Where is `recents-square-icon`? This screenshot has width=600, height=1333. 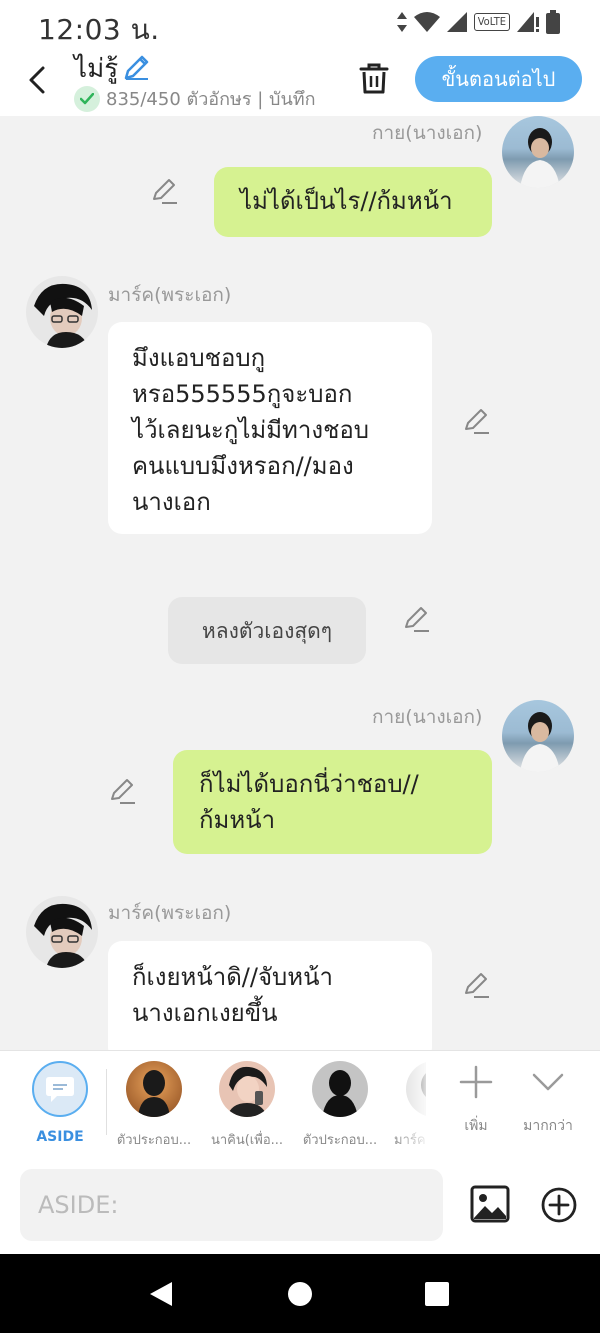 recents-square-icon is located at coordinates (437, 1294).